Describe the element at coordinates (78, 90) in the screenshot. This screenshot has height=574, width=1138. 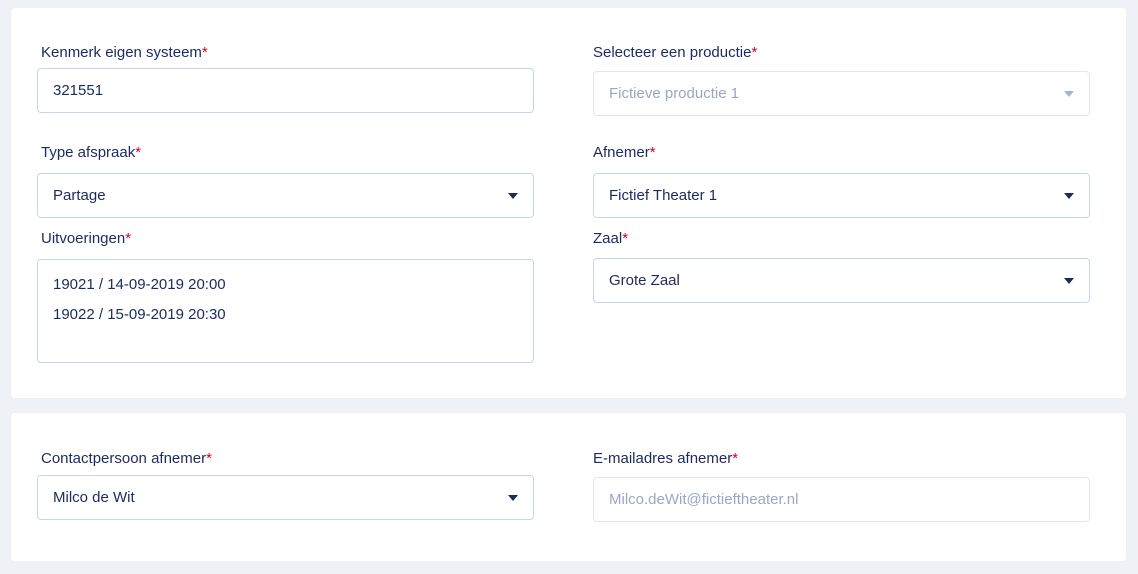
I see `kenmerk-value: 321551` at that location.